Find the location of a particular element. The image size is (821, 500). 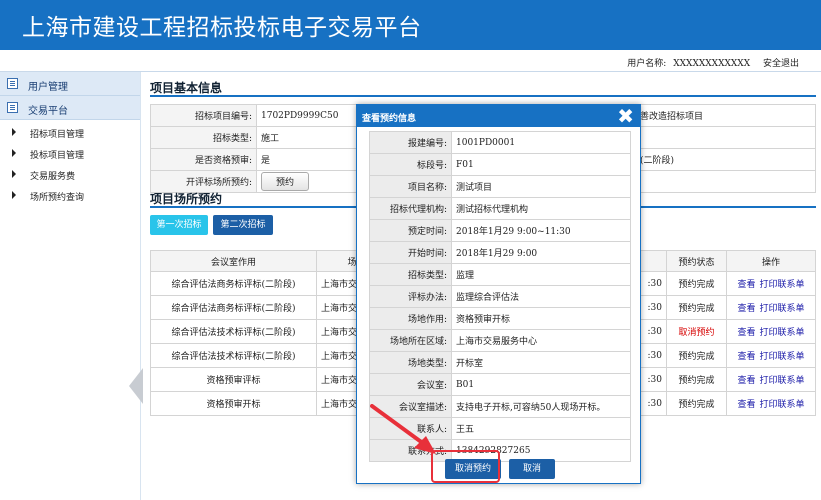

detail-value: 开标室 is located at coordinates (541, 362).